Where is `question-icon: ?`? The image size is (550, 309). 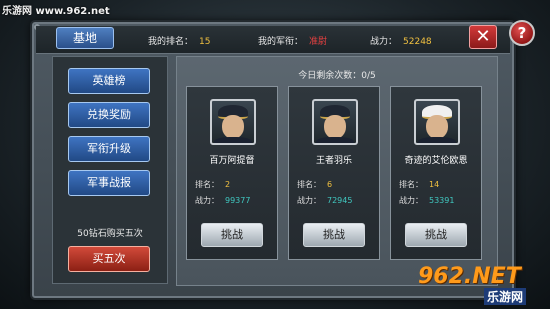 question-icon: ? is located at coordinates (522, 33).